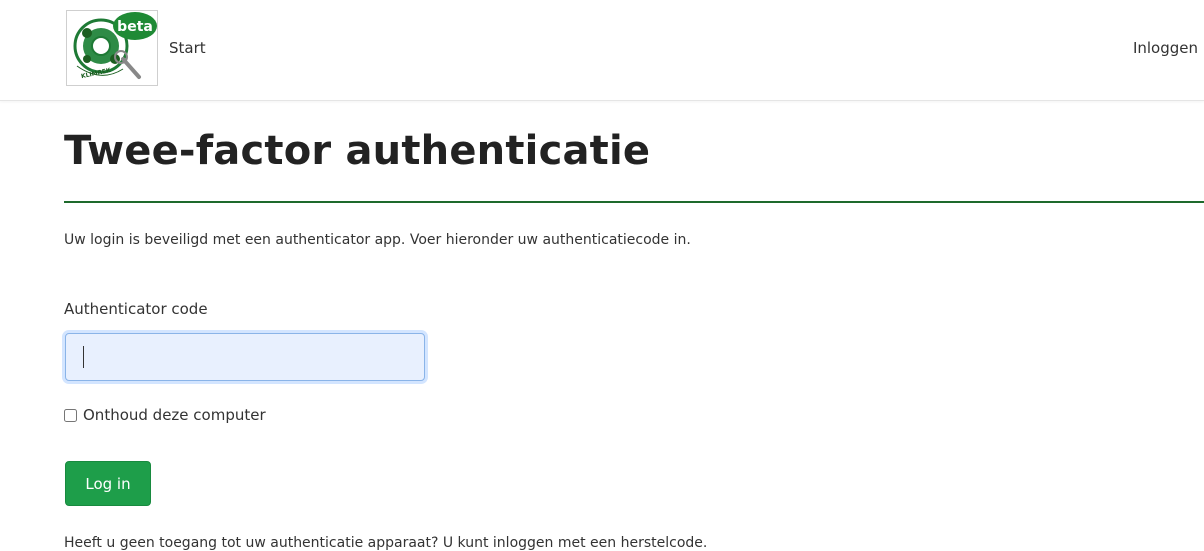  Describe the element at coordinates (135, 27) in the screenshot. I see `svg-text: beta` at that location.